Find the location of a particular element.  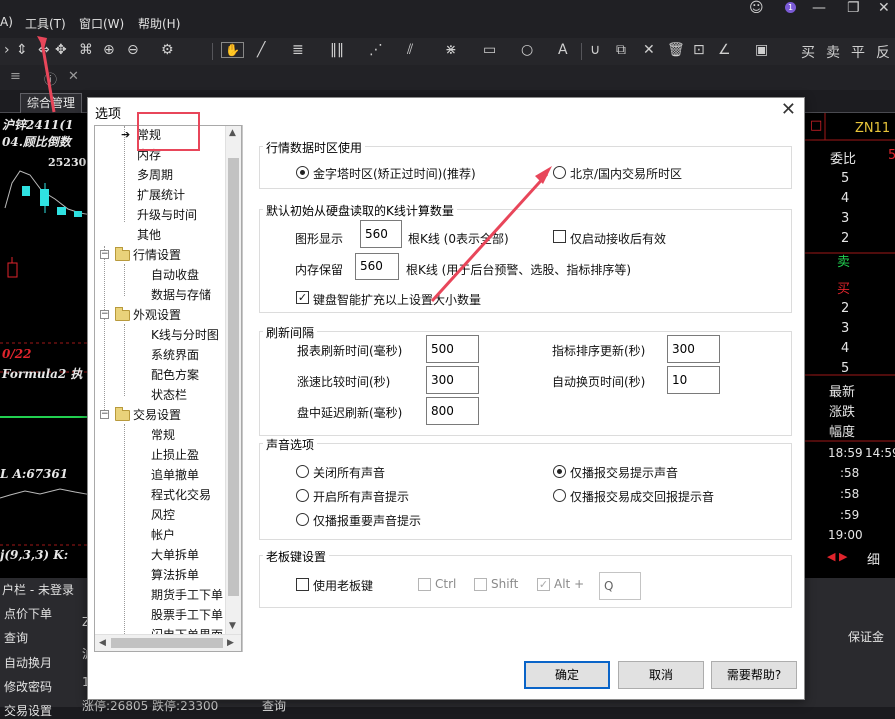

menu-tools: 工具(T) is located at coordinates (45, 23).